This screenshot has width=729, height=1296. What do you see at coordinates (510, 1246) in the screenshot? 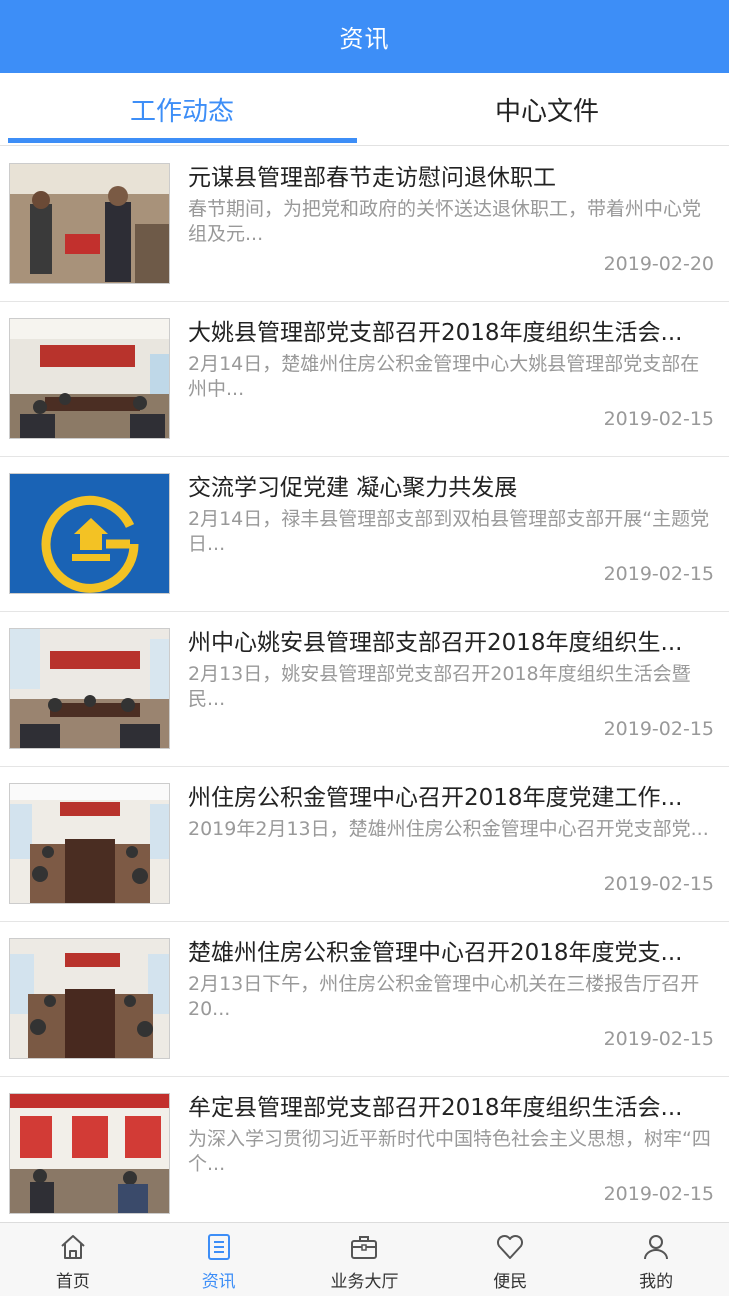
I see `heart-icon` at bounding box center [510, 1246].